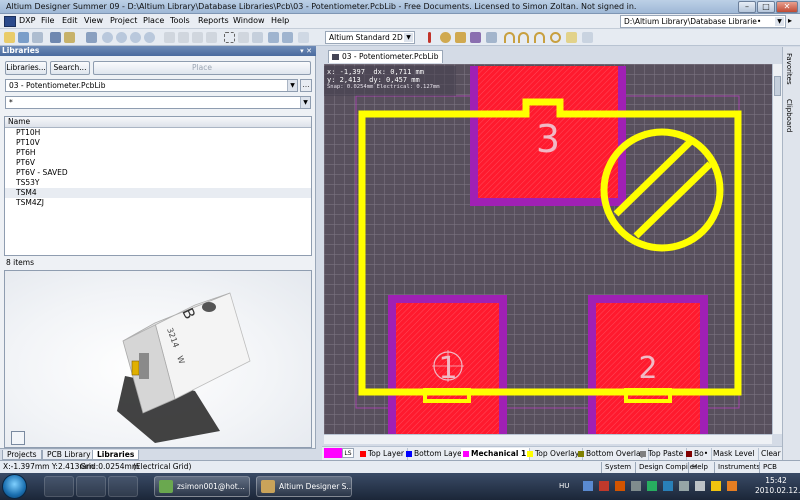  What do you see at coordinates (123, 20) in the screenshot?
I see `menu-project: Project` at bounding box center [123, 20].